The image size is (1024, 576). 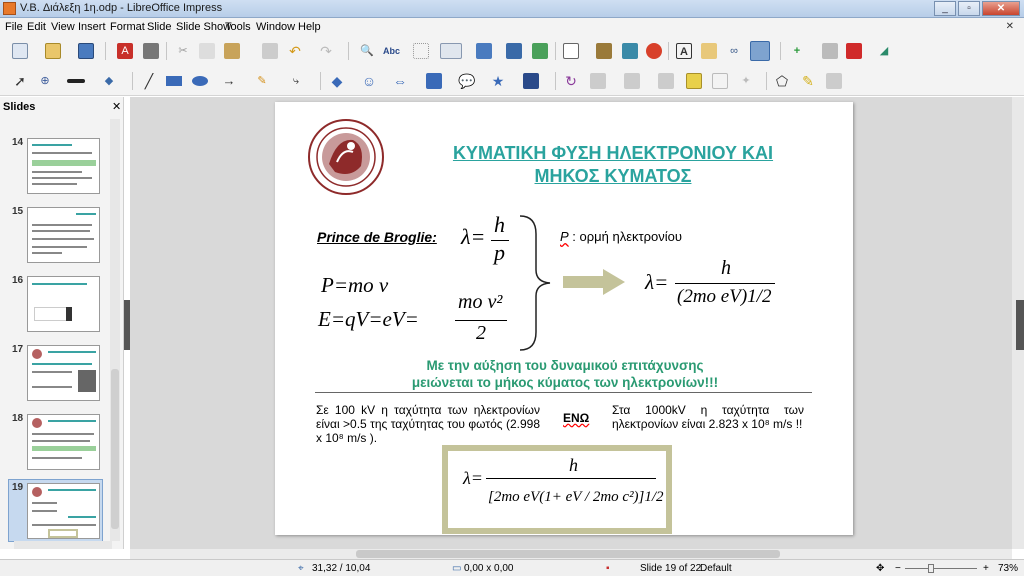 I want to click on arrange-icon, so click(x=632, y=81).